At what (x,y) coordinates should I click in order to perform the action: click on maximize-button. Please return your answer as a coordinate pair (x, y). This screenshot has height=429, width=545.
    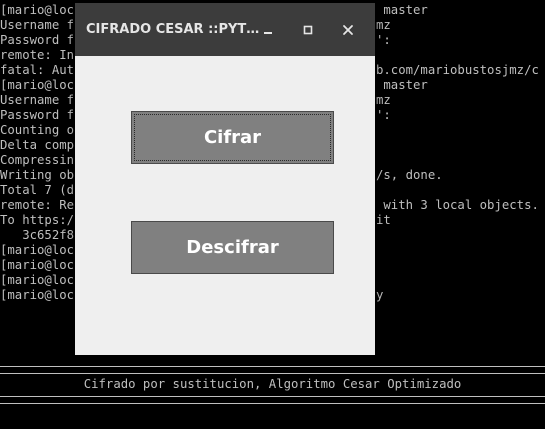
    Looking at the image, I should click on (308, 30).